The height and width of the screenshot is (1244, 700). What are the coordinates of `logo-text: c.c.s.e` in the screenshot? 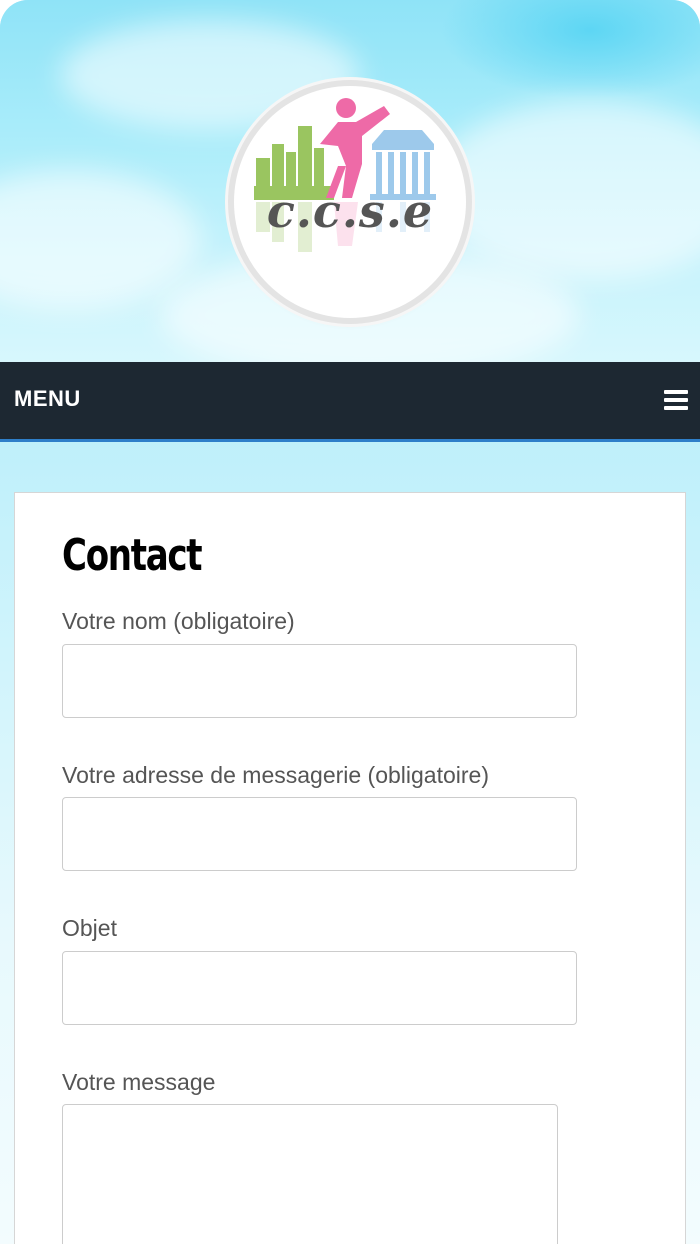 It's located at (350, 211).